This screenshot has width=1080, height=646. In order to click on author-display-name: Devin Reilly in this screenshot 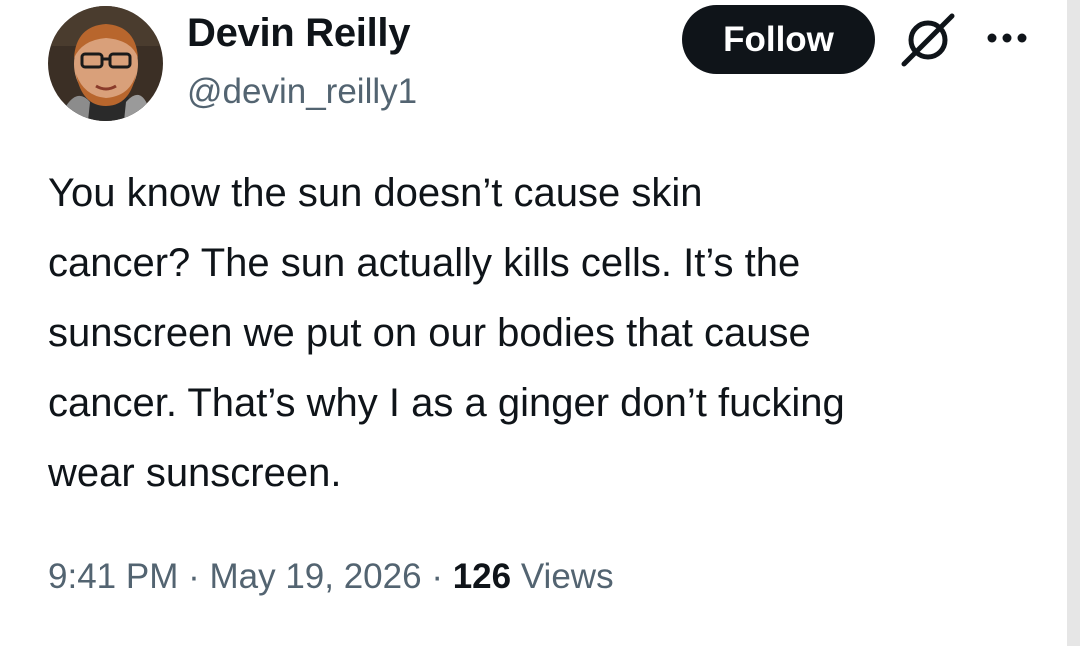, I will do `click(298, 33)`.